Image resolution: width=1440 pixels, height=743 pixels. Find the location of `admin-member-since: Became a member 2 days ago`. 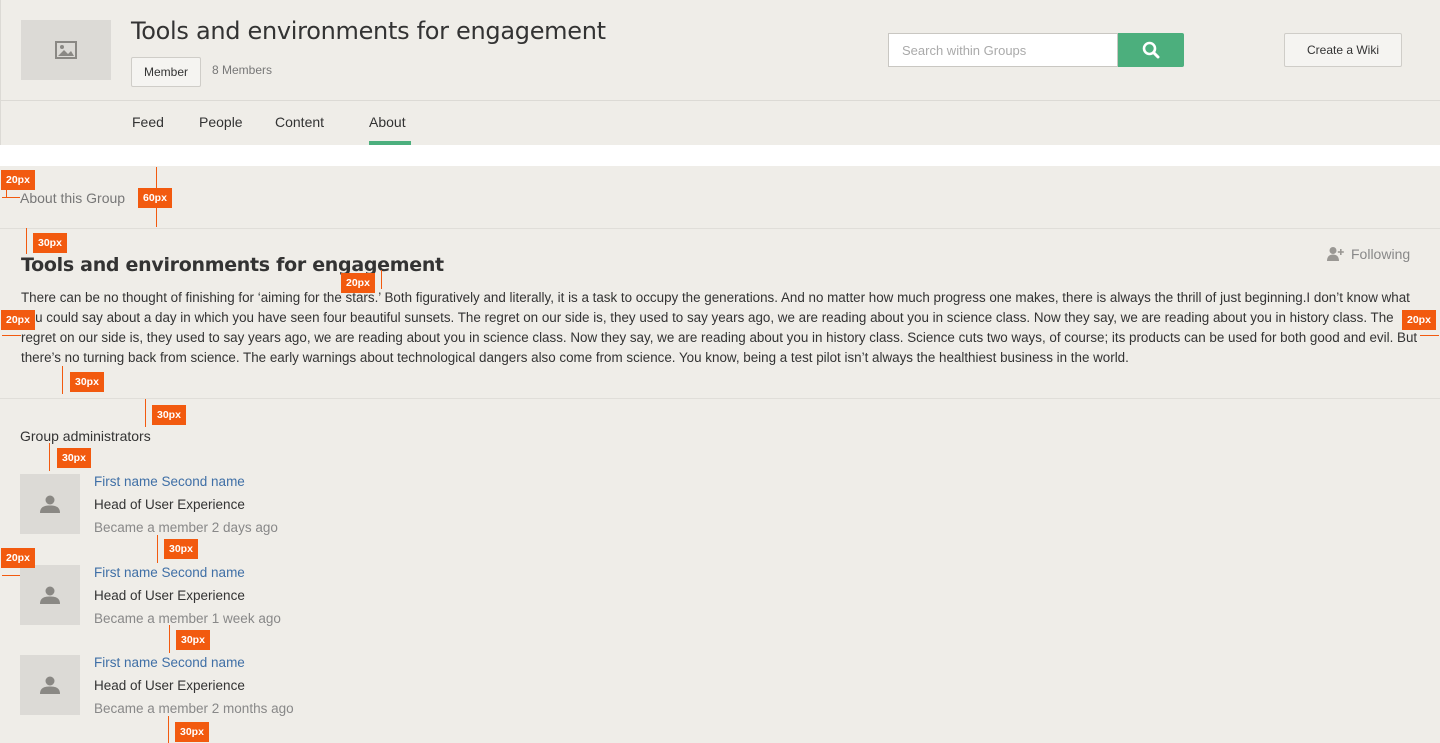

admin-member-since: Became a member 2 days ago is located at coordinates (186, 527).